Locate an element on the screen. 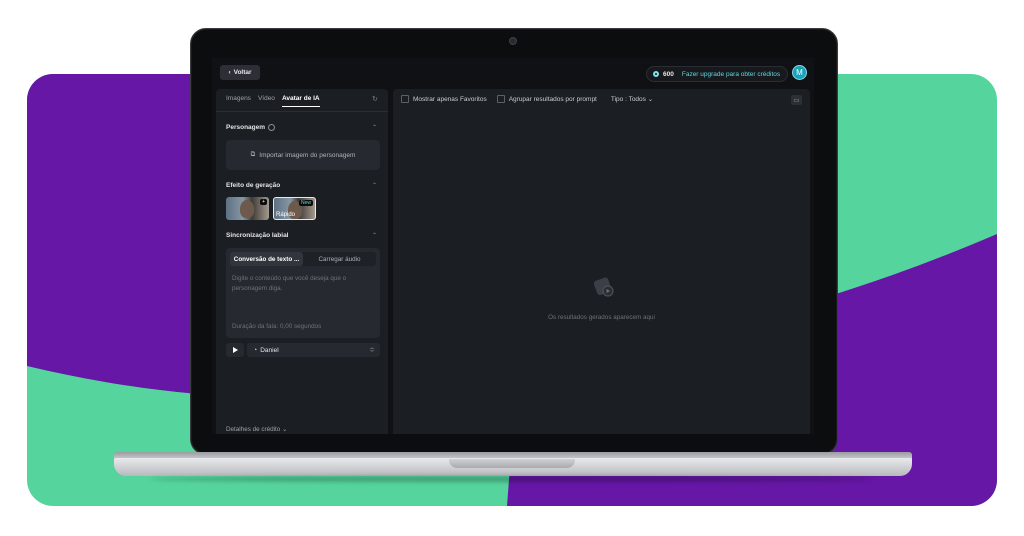 This screenshot has width=1024, height=536. back-label: Voltar is located at coordinates (242, 72).